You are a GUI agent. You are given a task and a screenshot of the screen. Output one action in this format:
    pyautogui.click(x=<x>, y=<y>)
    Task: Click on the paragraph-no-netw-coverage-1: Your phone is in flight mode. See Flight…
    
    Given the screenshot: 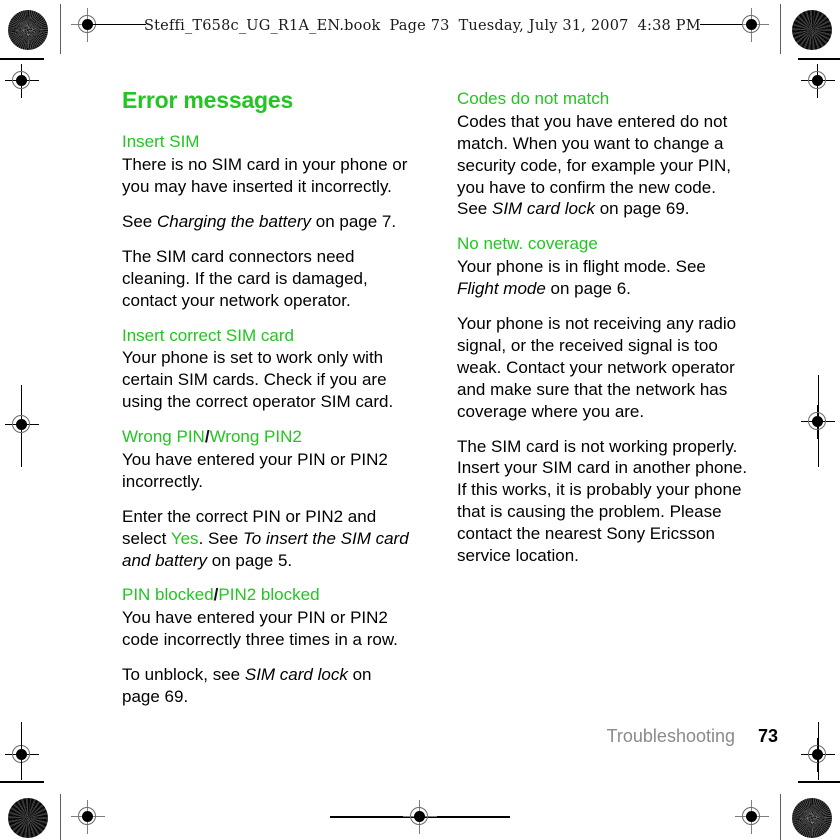 What is the action you would take?
    pyautogui.click(x=603, y=278)
    